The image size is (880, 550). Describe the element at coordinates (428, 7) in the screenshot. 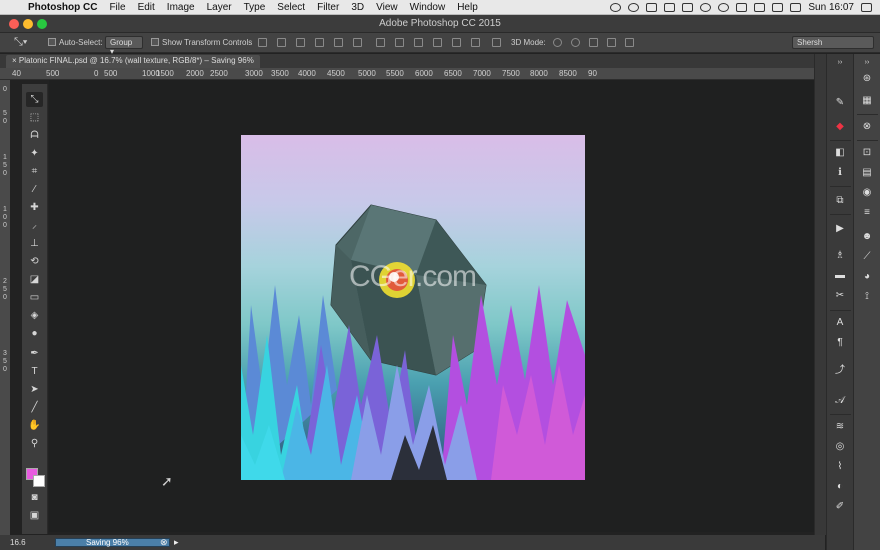

I see `menu-window: Window` at that location.